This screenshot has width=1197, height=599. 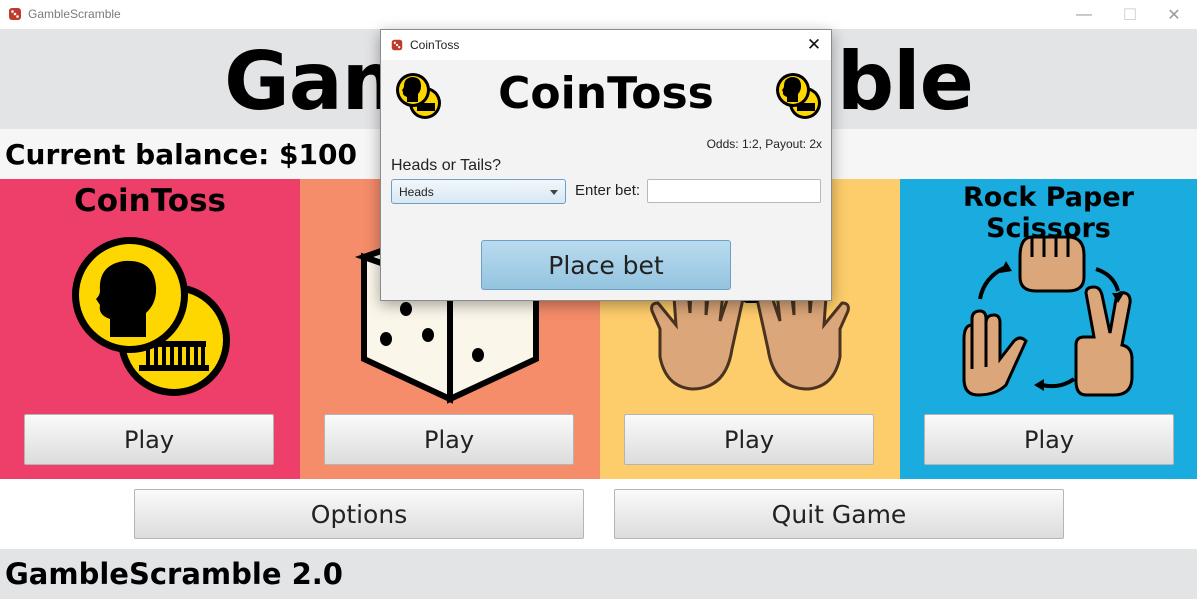 What do you see at coordinates (598, 14) in the screenshot?
I see `window-titlebar: GambleScramble — ☐ ✕` at bounding box center [598, 14].